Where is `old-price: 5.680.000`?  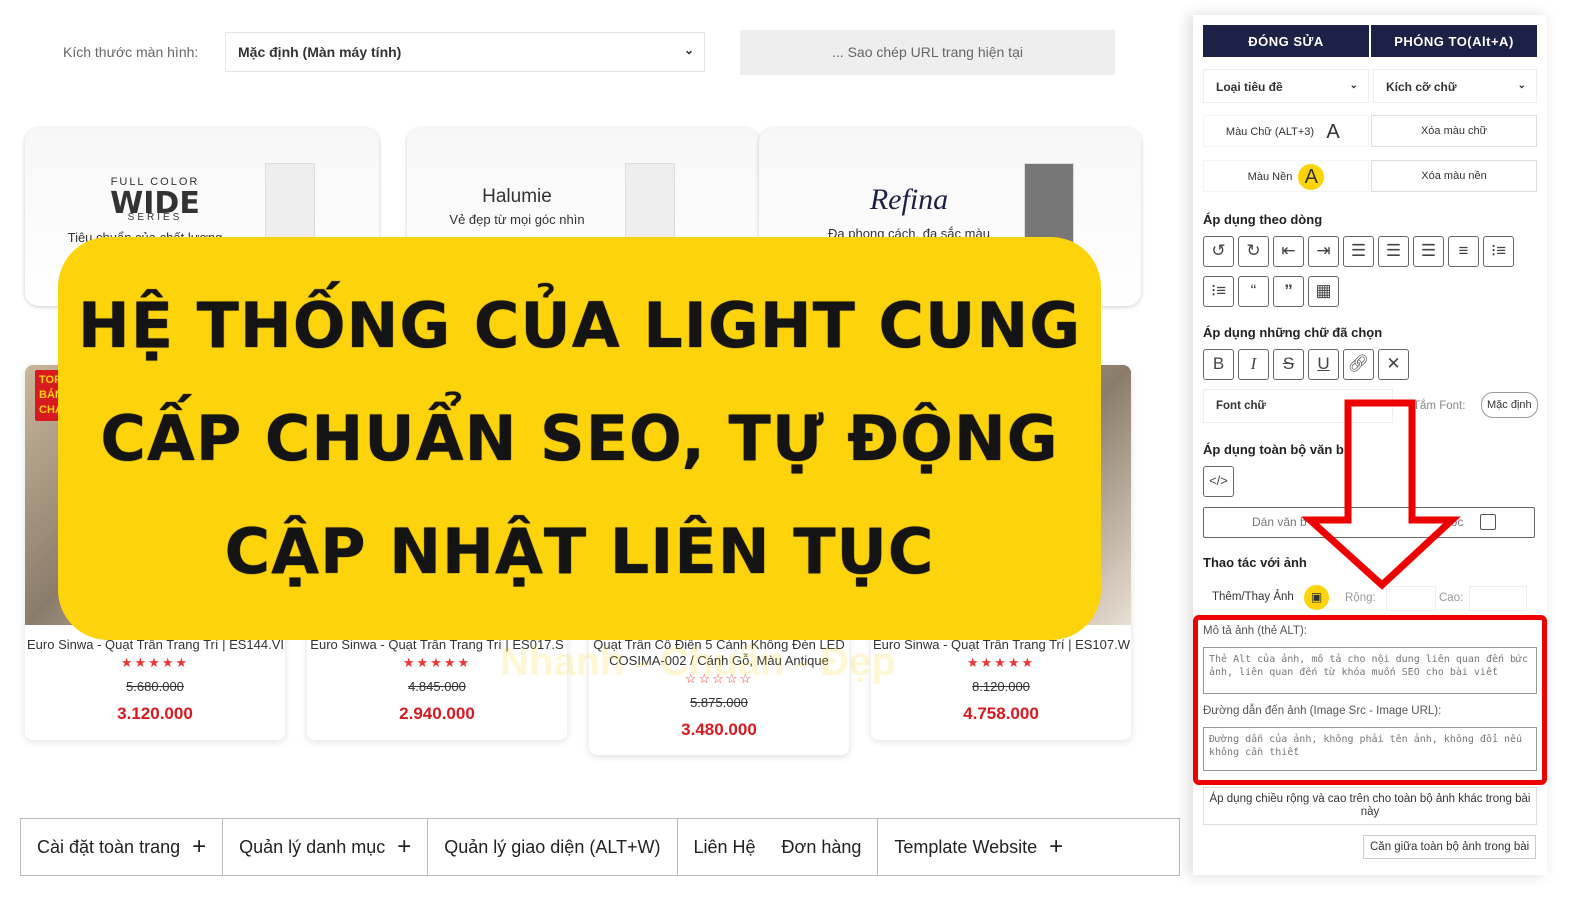 old-price: 5.680.000 is located at coordinates (155, 686).